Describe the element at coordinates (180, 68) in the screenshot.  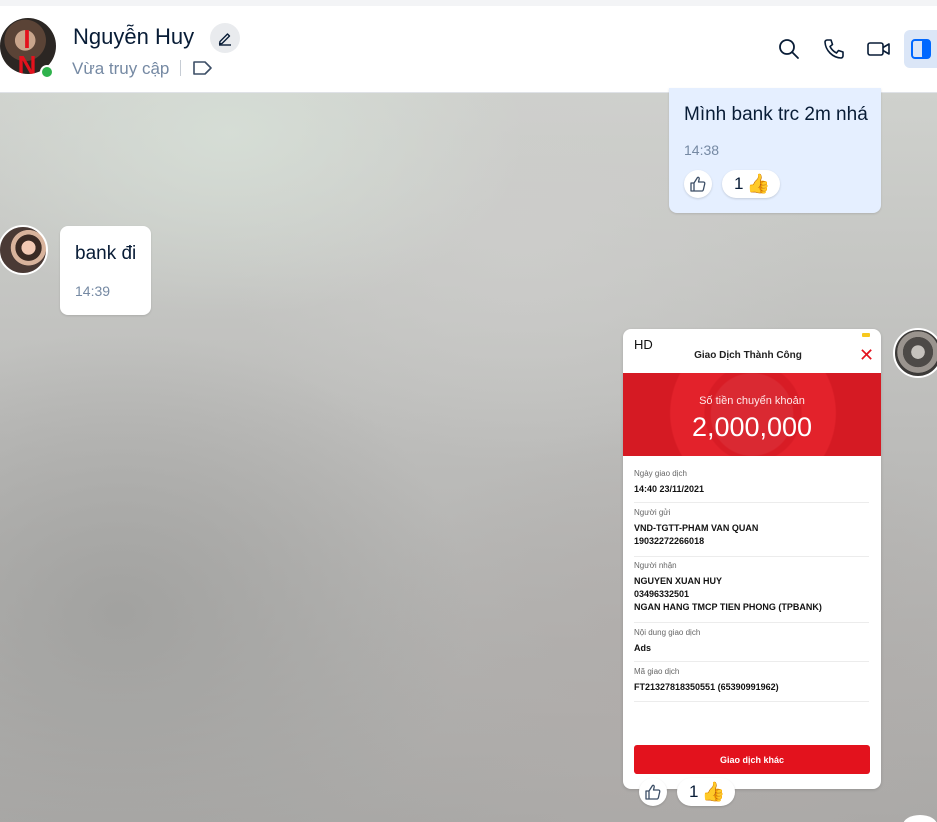
I see `status-divider` at that location.